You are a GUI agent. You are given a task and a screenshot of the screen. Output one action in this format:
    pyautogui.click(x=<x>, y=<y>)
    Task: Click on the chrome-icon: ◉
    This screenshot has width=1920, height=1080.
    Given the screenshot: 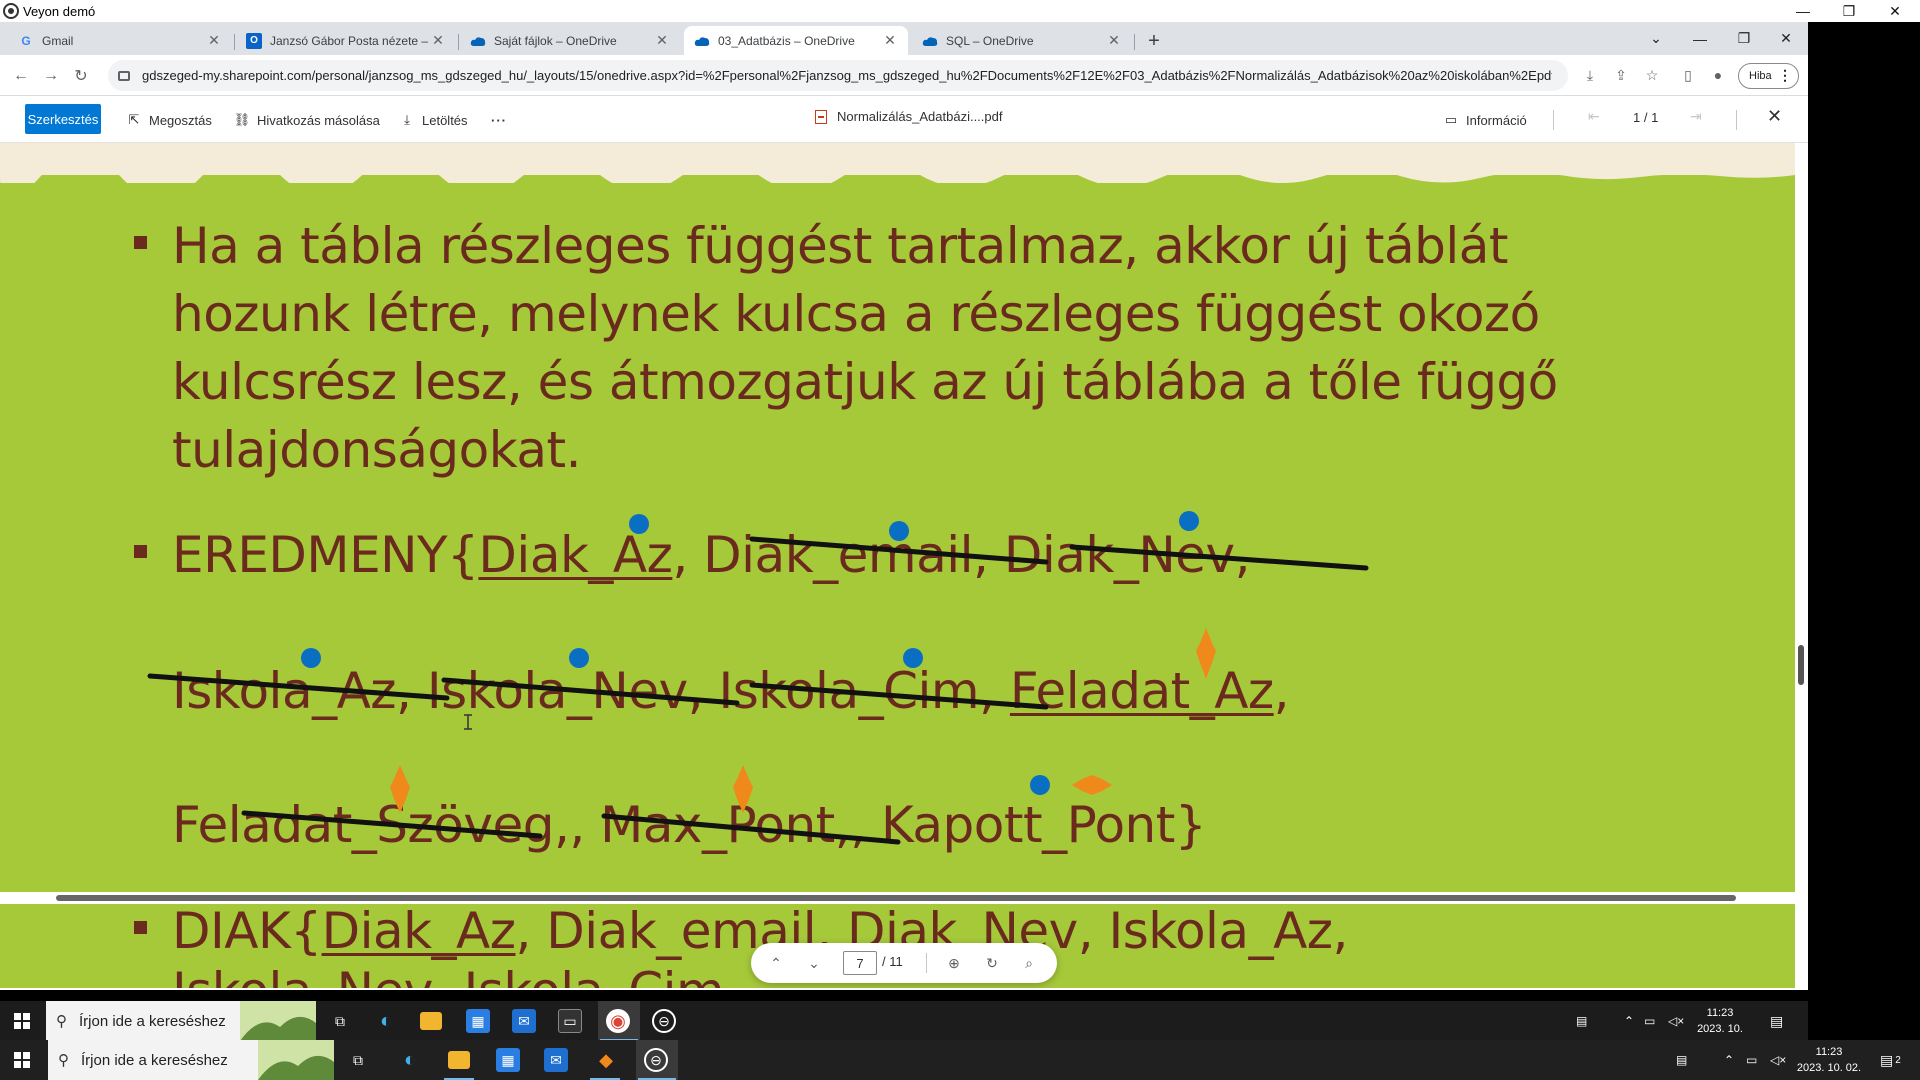 What is the action you would take?
    pyautogui.click(x=618, y=1021)
    